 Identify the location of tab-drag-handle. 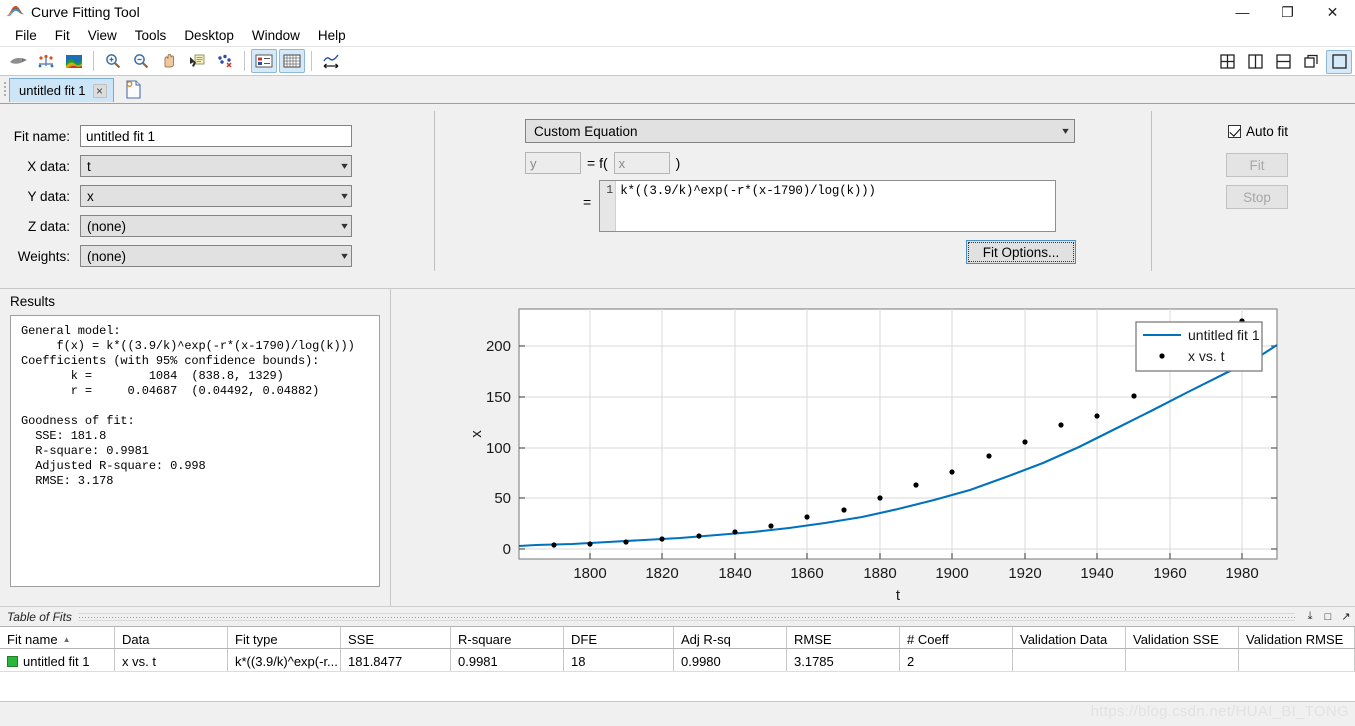
(4, 90).